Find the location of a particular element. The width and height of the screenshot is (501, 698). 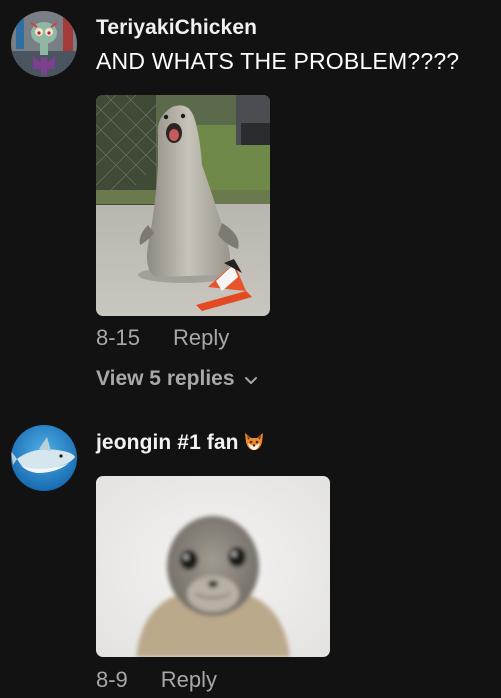

squidward-avatar-image is located at coordinates (44, 44).